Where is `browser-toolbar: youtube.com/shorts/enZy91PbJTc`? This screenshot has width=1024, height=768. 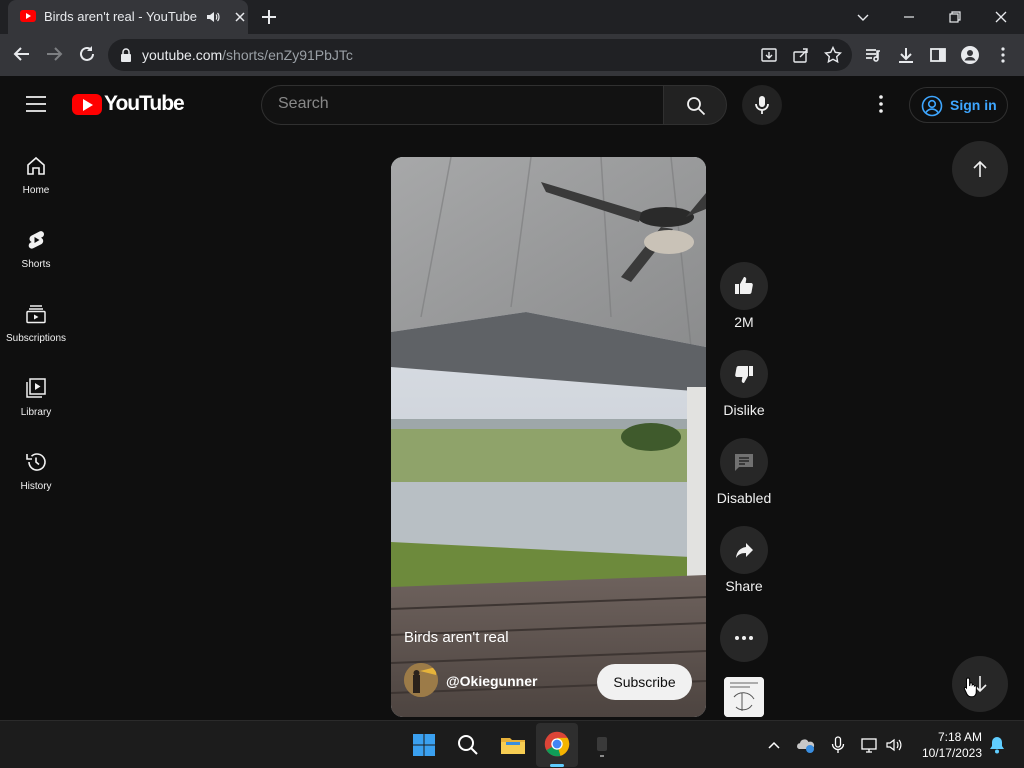 browser-toolbar: youtube.com/shorts/enZy91PbJTc is located at coordinates (512, 55).